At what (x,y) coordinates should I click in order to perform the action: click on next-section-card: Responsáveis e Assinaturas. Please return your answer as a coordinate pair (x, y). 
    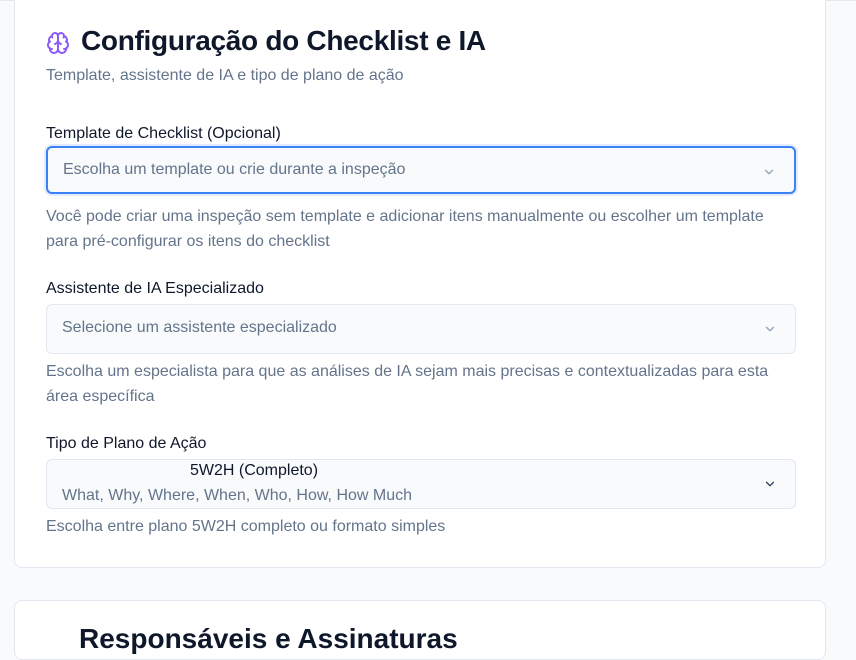
    Looking at the image, I should click on (420, 630).